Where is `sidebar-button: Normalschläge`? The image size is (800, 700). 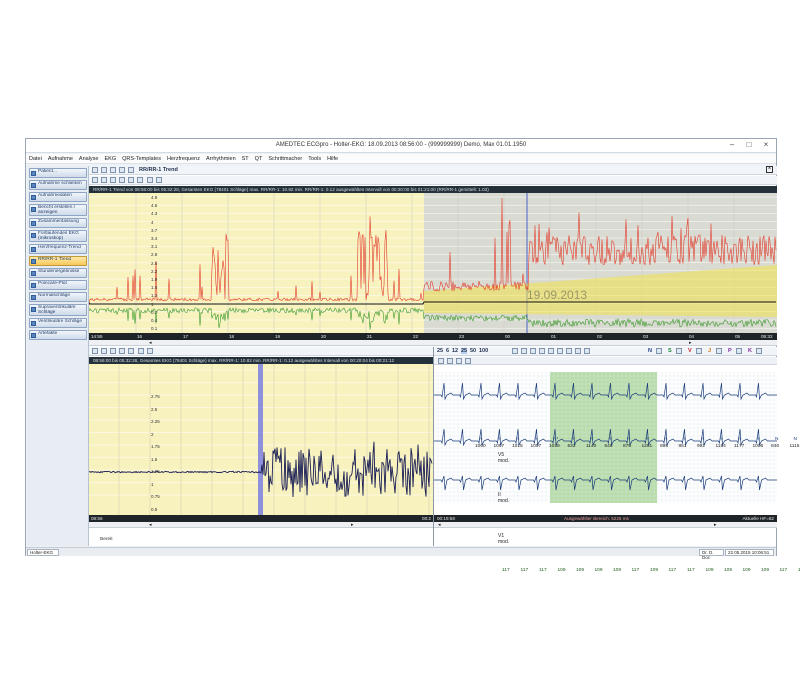
sidebar-button: Normalschläge is located at coordinates (58, 297).